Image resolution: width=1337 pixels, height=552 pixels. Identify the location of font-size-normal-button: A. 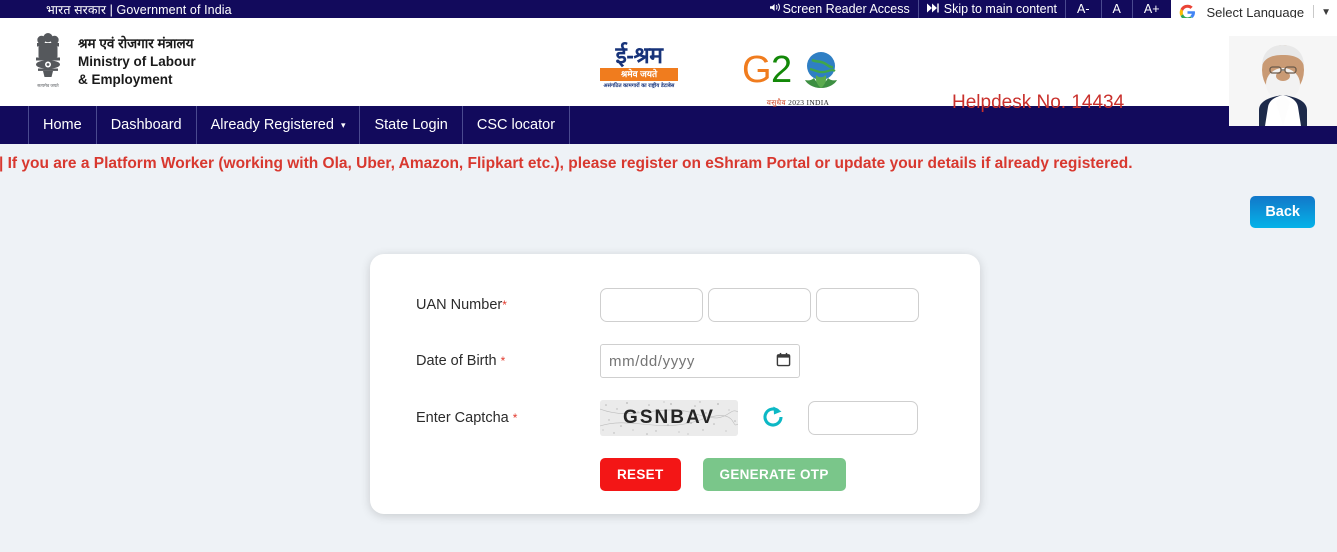
(1116, 9).